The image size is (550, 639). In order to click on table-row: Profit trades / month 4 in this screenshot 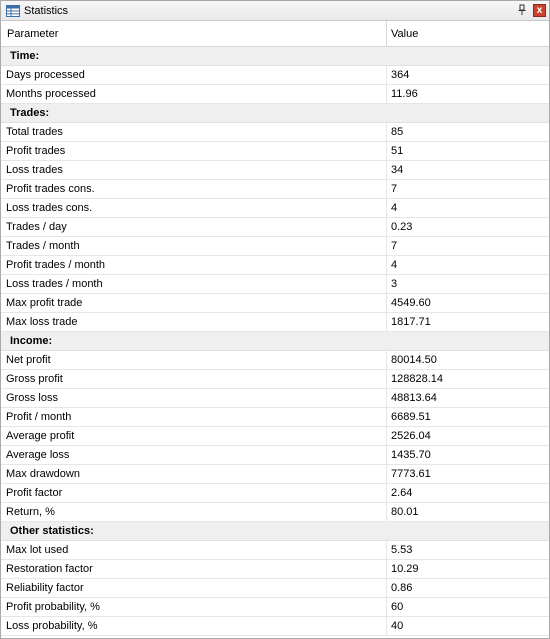, I will do `click(275, 265)`.